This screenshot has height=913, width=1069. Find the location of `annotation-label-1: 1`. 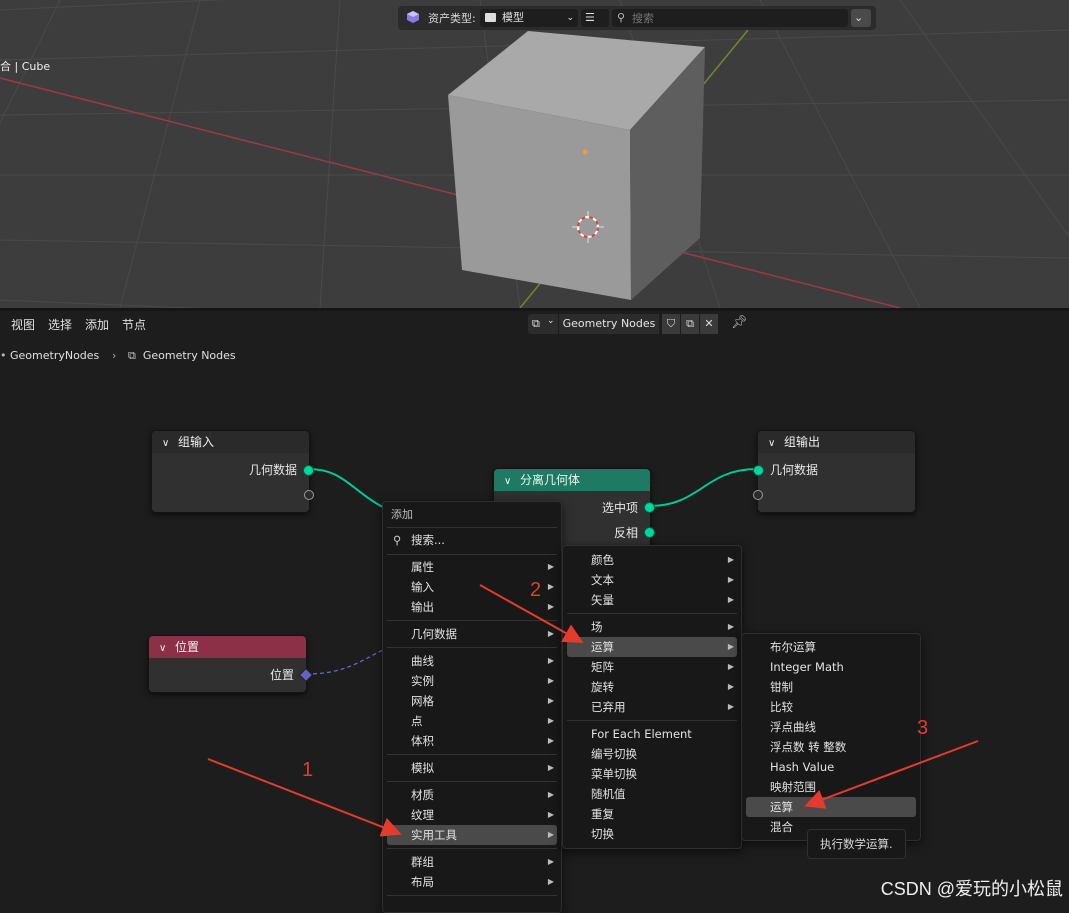

annotation-label-1: 1 is located at coordinates (308, 770).